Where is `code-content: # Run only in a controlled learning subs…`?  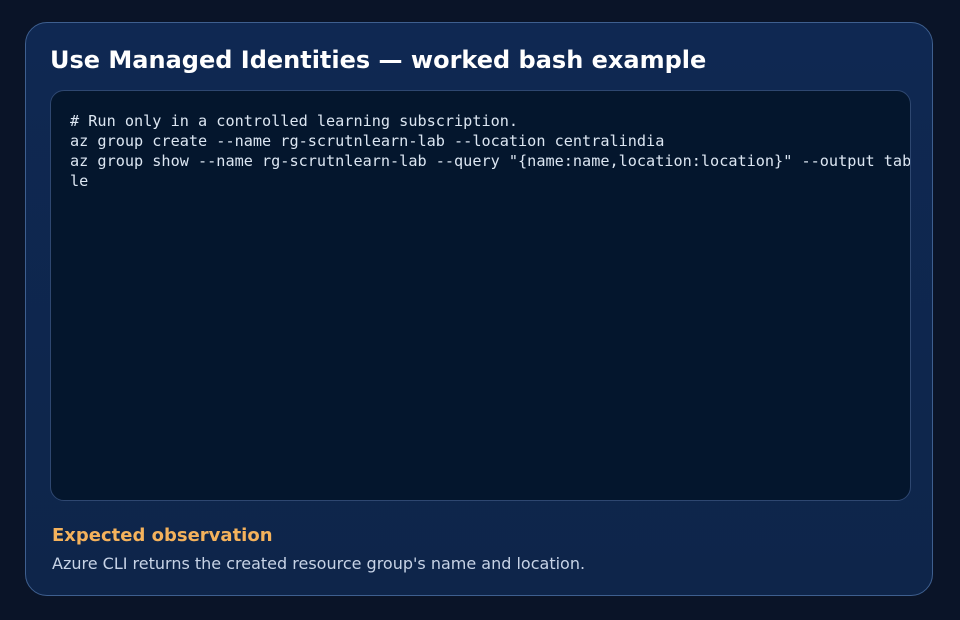 code-content: # Run only in a controlled learning subs… is located at coordinates (490, 151).